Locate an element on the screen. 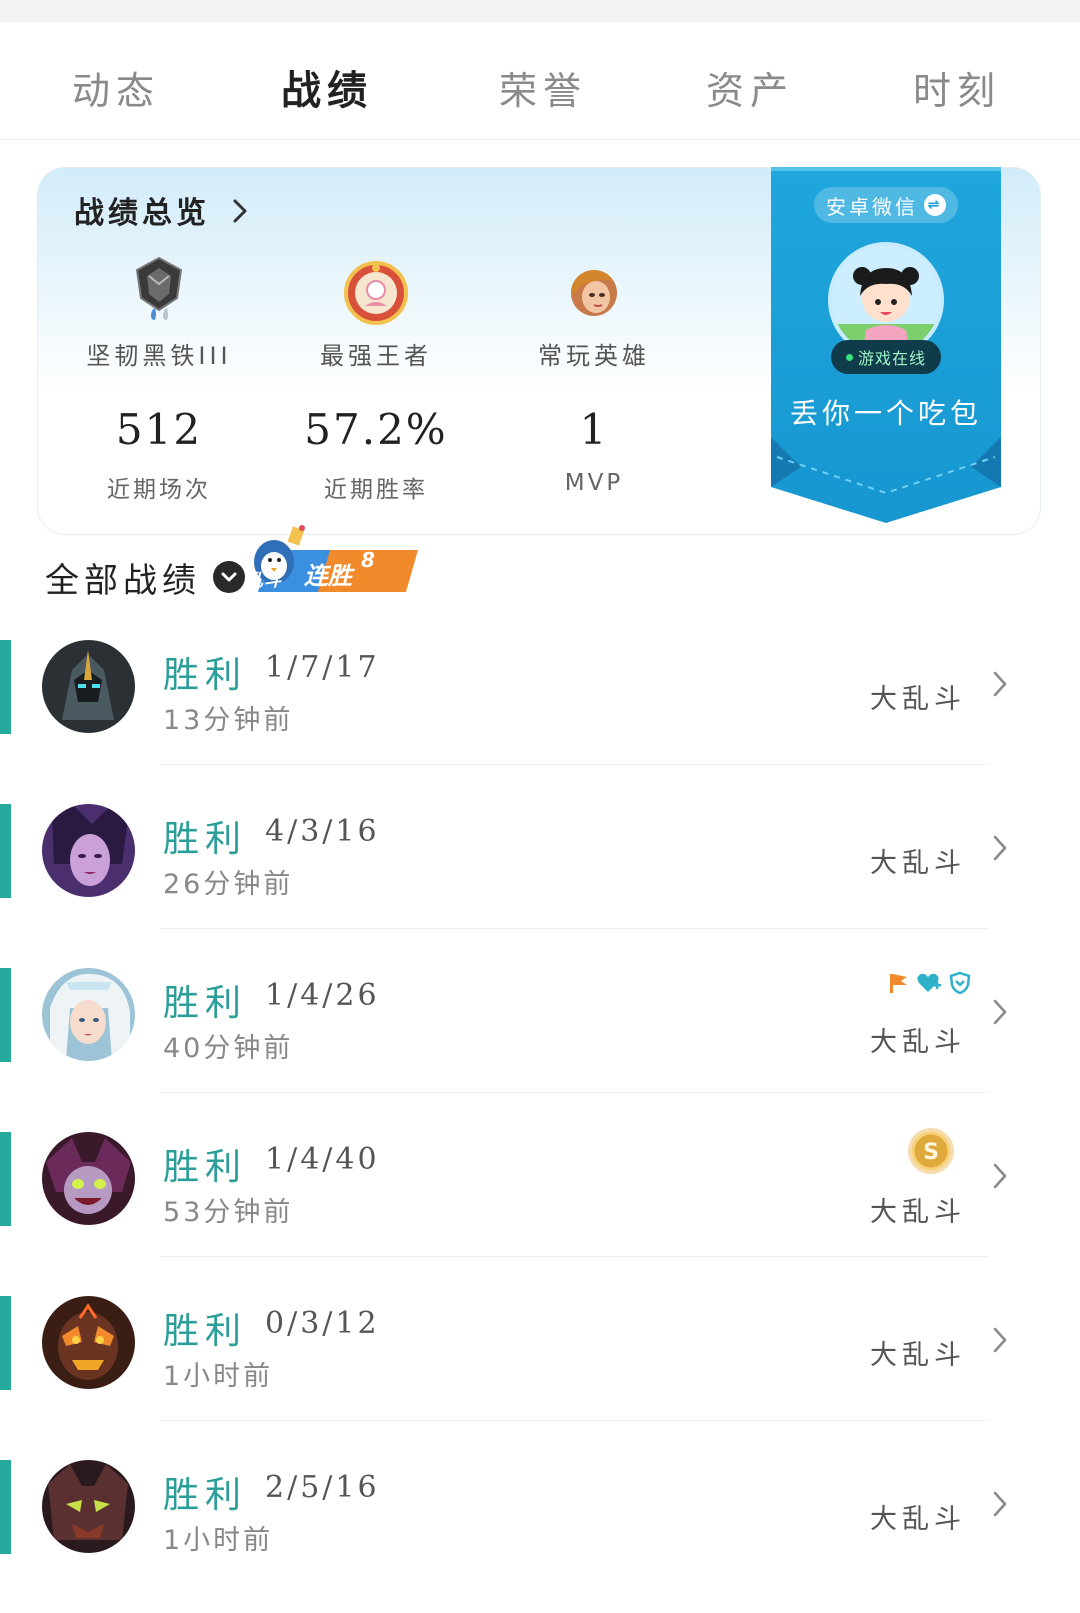 The height and width of the screenshot is (1613, 1080). match-row: 胜利 4/3/16 26分钟前 大乱斗 is located at coordinates (540, 878).